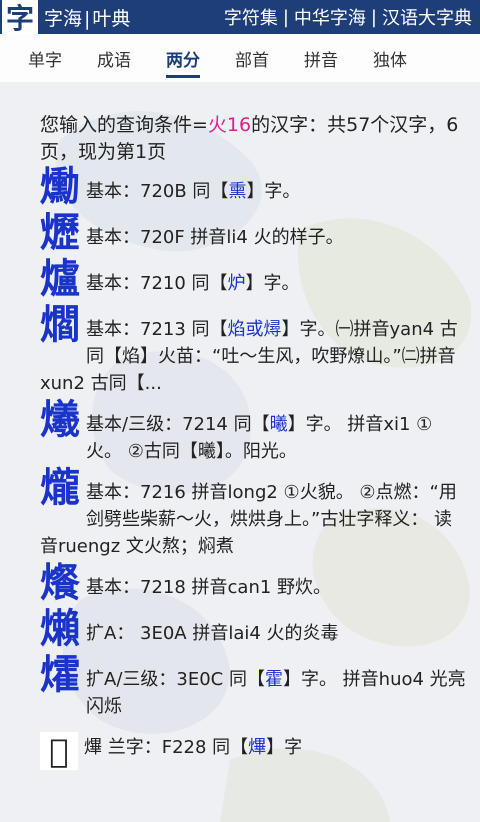 The width and height of the screenshot is (480, 822). Describe the element at coordinates (60, 279) in the screenshot. I see `result-char: 爐` at that location.